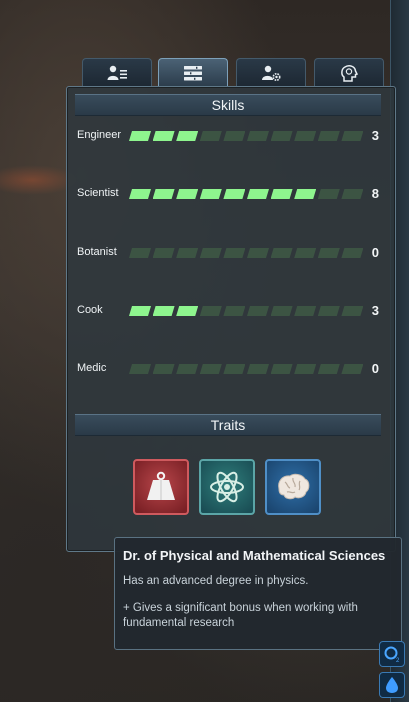  I want to click on skill-row-cook: Cook 3, so click(232, 311).